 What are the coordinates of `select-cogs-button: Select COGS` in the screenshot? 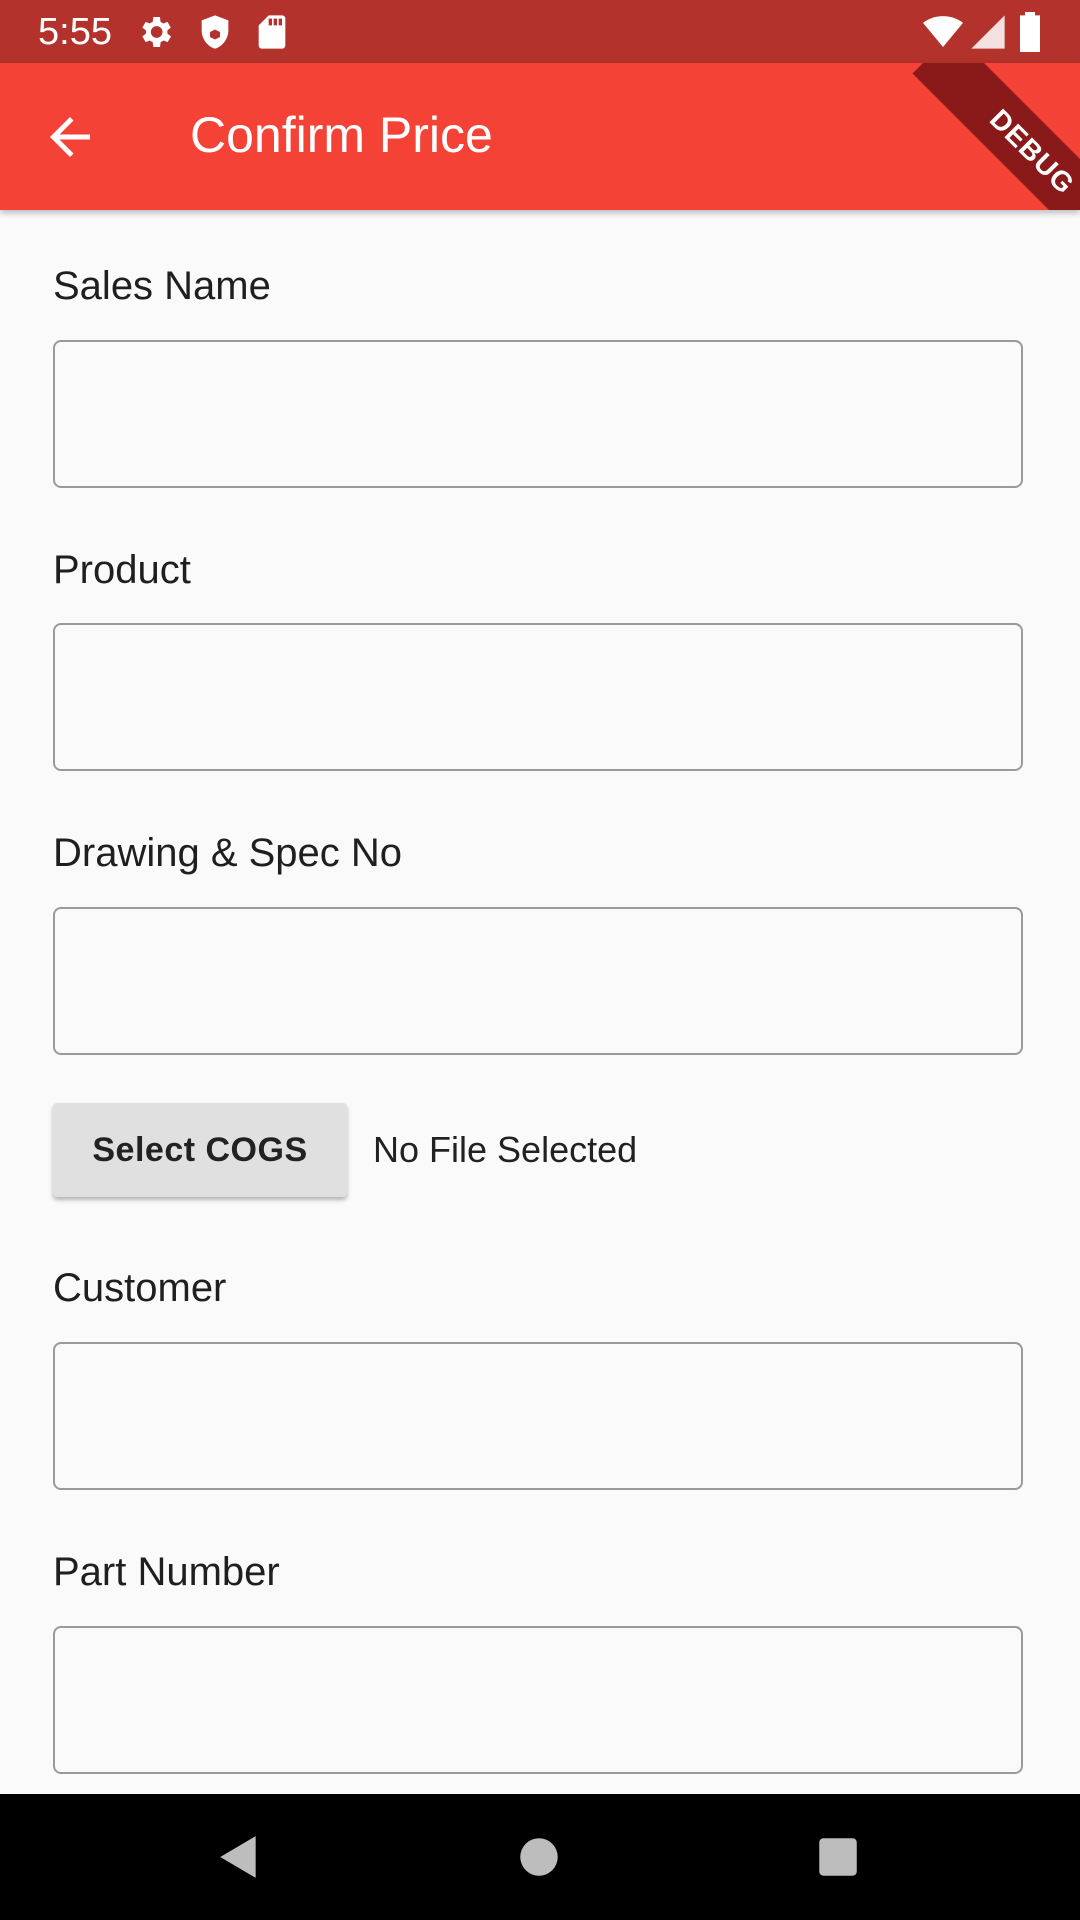 It's located at (200, 1150).